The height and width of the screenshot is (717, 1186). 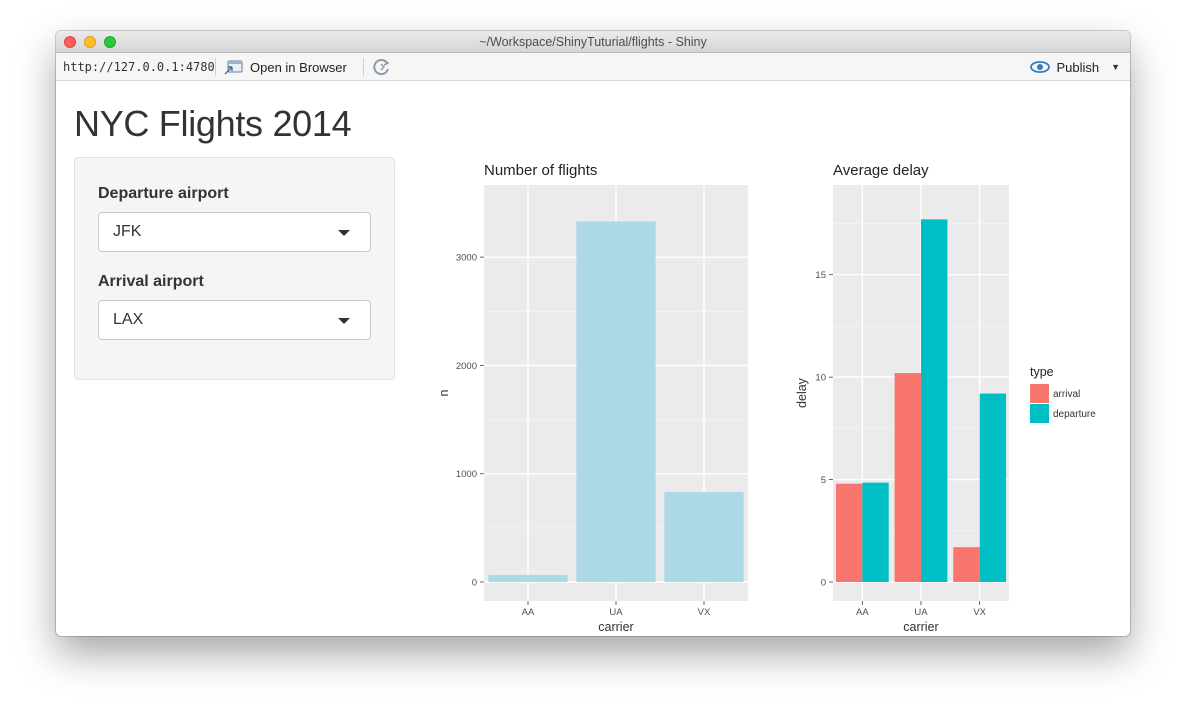 What do you see at coordinates (128, 319) in the screenshot?
I see `arrival-airport-value: LAX` at bounding box center [128, 319].